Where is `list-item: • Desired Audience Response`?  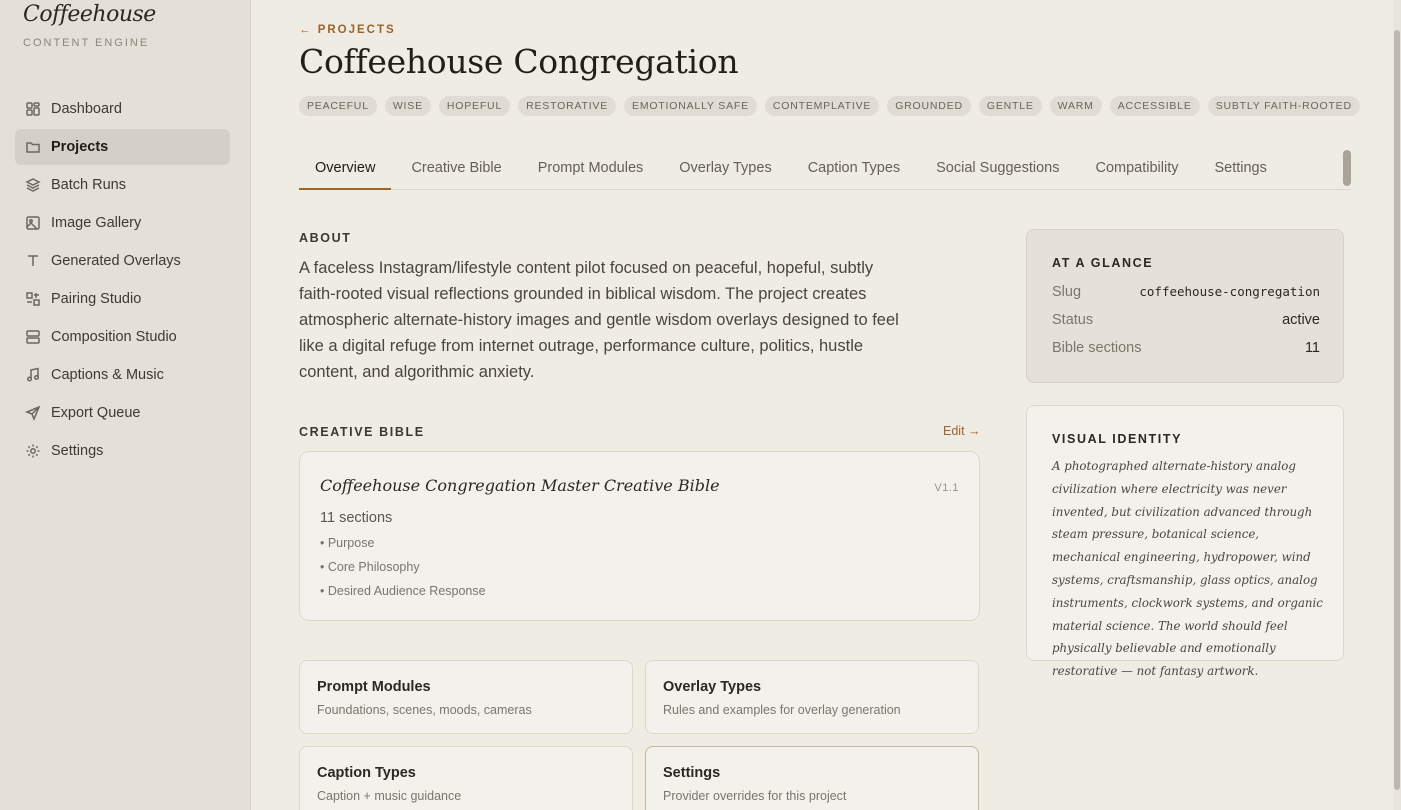
list-item: • Desired Audience Response is located at coordinates (403, 591).